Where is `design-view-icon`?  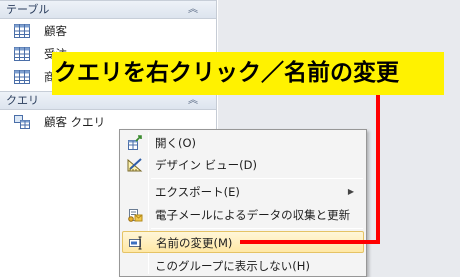
design-view-icon is located at coordinates (135, 165).